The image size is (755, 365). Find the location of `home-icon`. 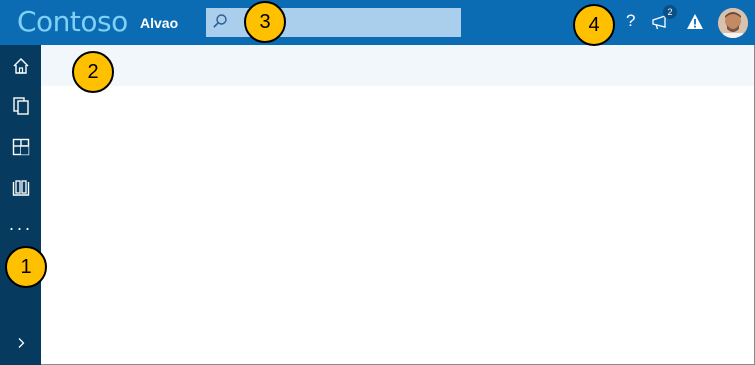

home-icon is located at coordinates (20, 66).